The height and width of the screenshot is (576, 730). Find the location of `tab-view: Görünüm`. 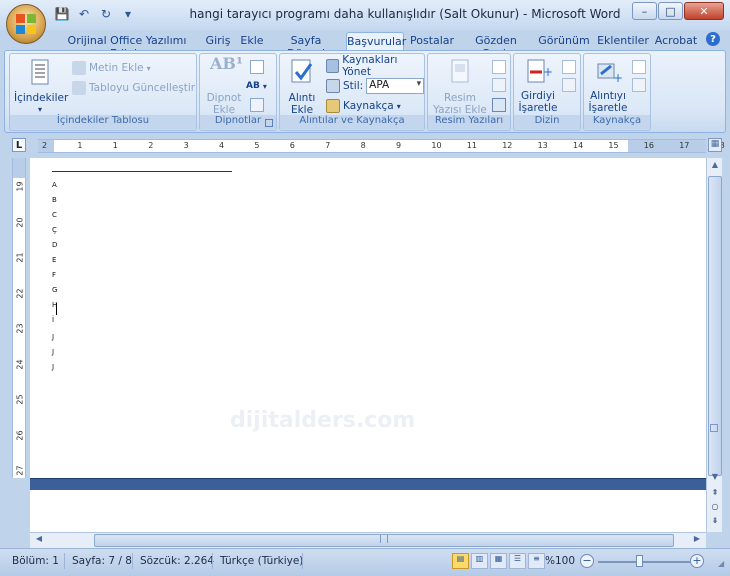

tab-view: Görünüm is located at coordinates (564, 41).